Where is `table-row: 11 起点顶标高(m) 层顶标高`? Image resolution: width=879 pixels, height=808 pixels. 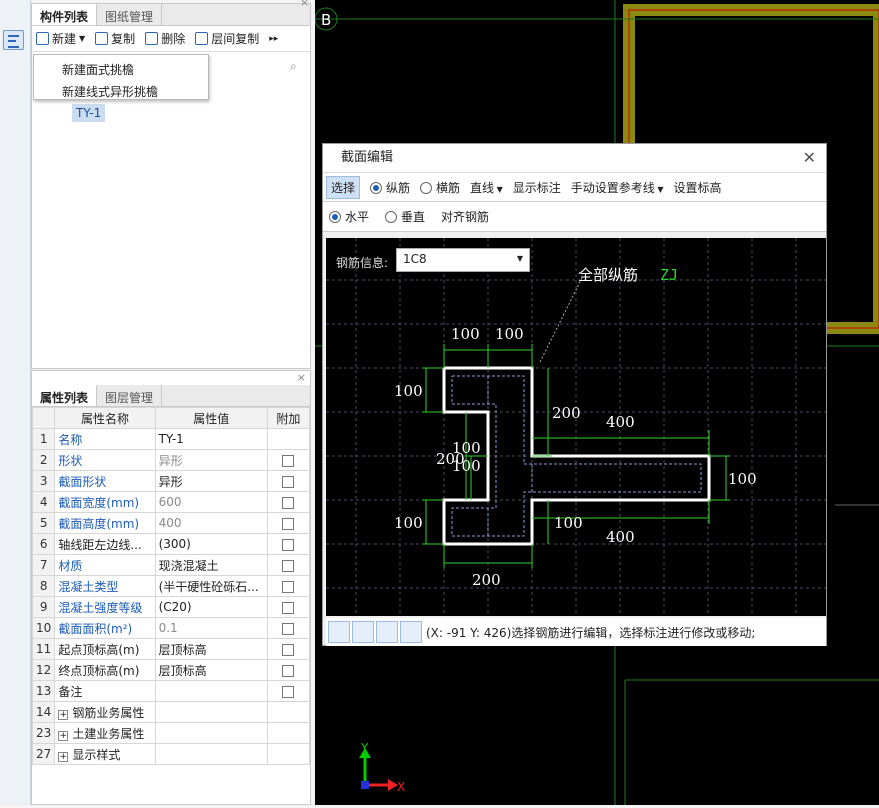 table-row: 11 起点顶标高(m) 层顶标高 is located at coordinates (171, 649).